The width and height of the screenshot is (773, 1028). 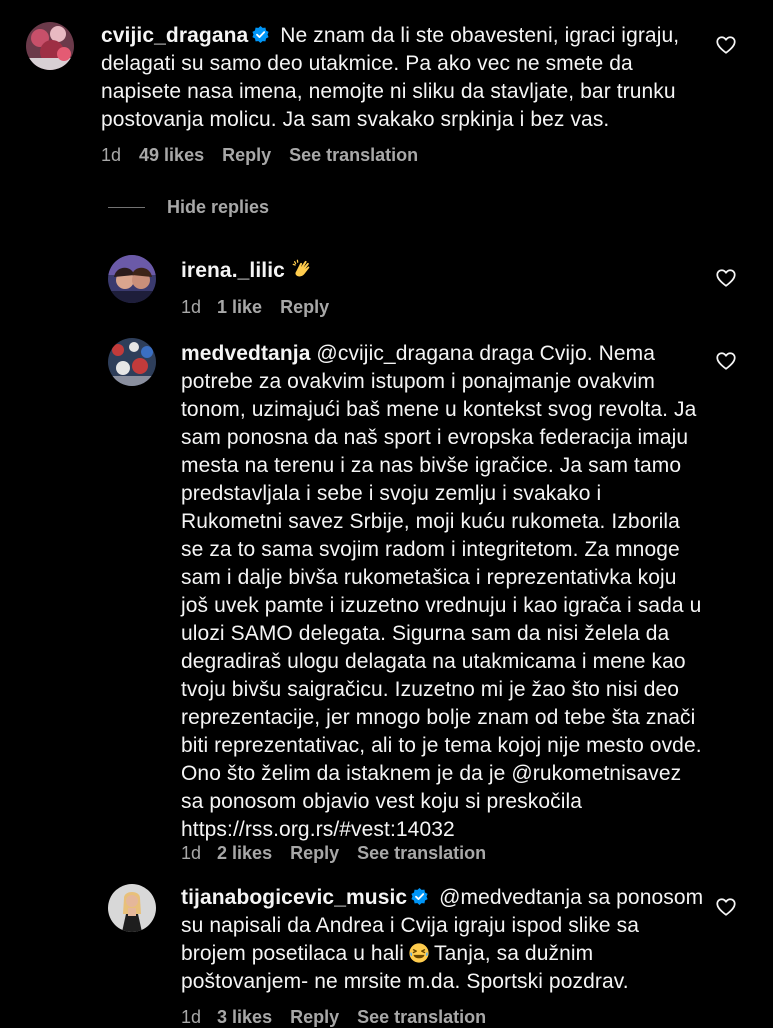 I want to click on likes-count: 49 likes, so click(x=171, y=155).